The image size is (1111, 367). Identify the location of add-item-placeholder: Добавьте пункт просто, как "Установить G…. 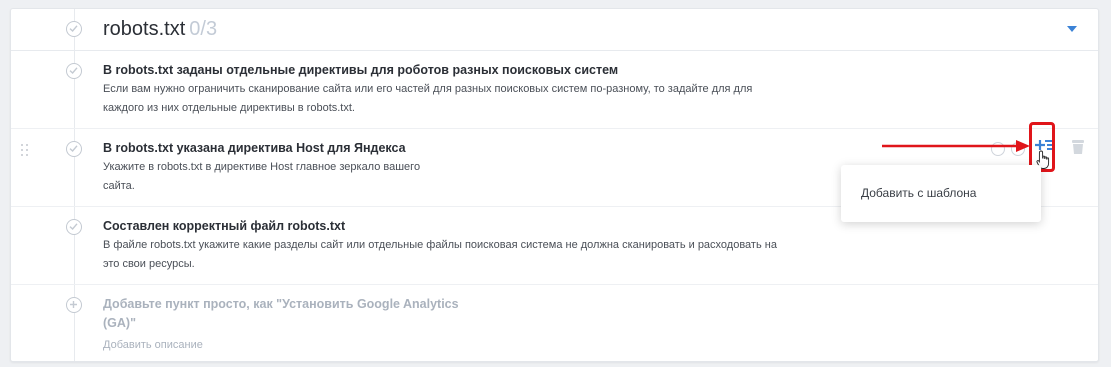
(281, 304).